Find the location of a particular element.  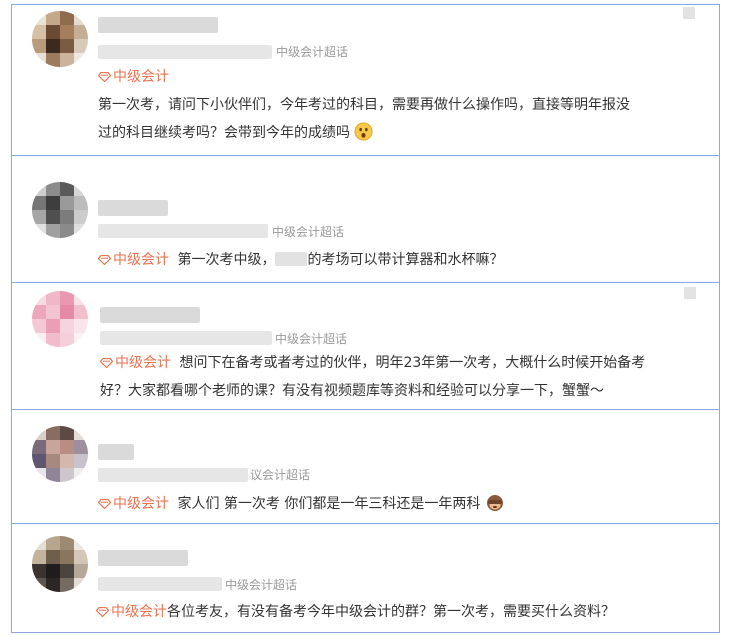

post-text-line: 第一次考，请问下小伙伴们，今年考过的科目，需要再做什么操作吗，直接等明年报没 is located at coordinates (364, 105).